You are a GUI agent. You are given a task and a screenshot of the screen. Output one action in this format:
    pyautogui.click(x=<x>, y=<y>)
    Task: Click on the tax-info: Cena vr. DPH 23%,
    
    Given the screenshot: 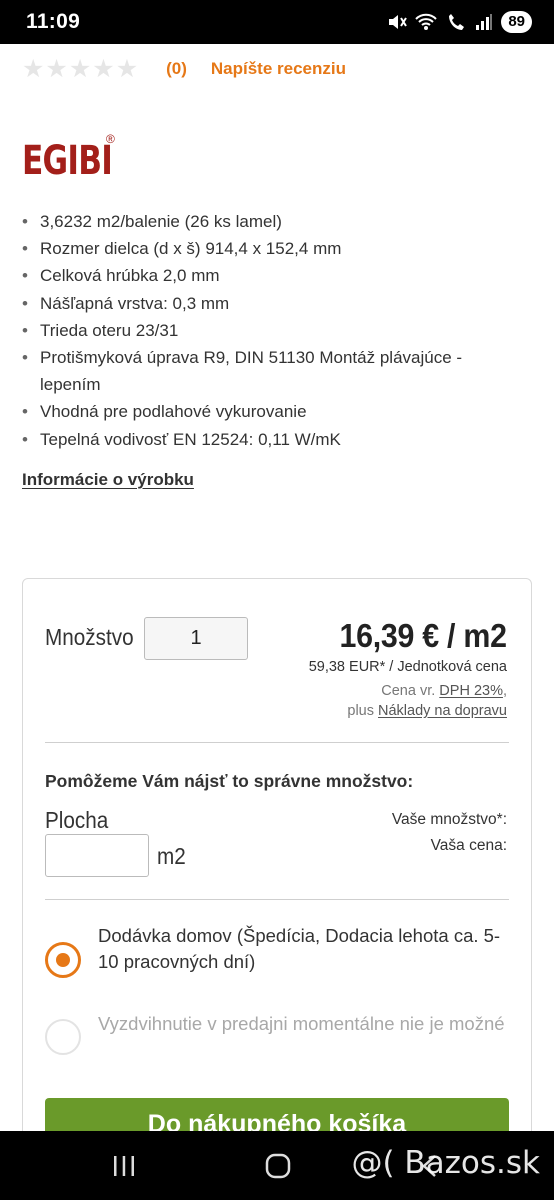 What is the action you would take?
    pyautogui.click(x=444, y=691)
    